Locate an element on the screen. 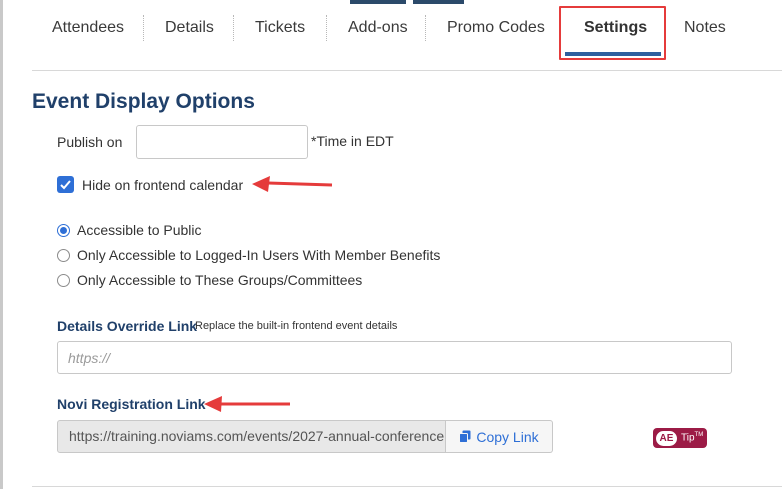 The image size is (782, 489). ae-tip-text: Tip is located at coordinates (688, 438).